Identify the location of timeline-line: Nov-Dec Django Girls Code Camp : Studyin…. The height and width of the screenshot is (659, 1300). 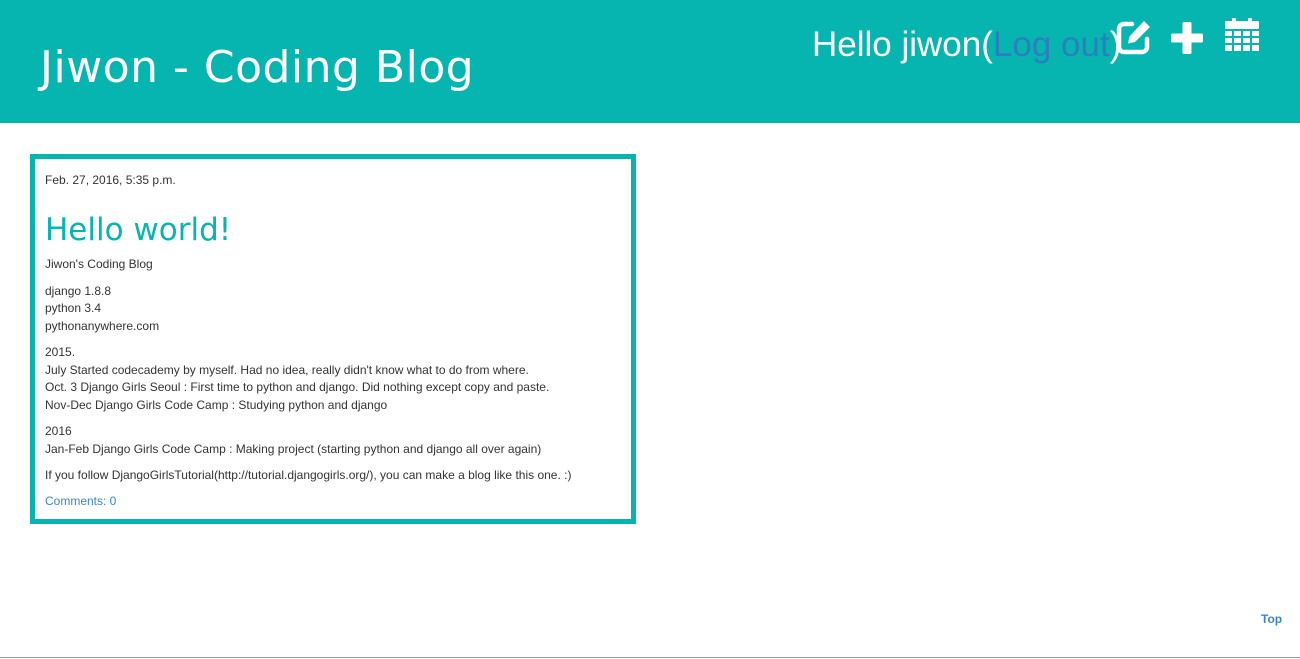
(216, 404).